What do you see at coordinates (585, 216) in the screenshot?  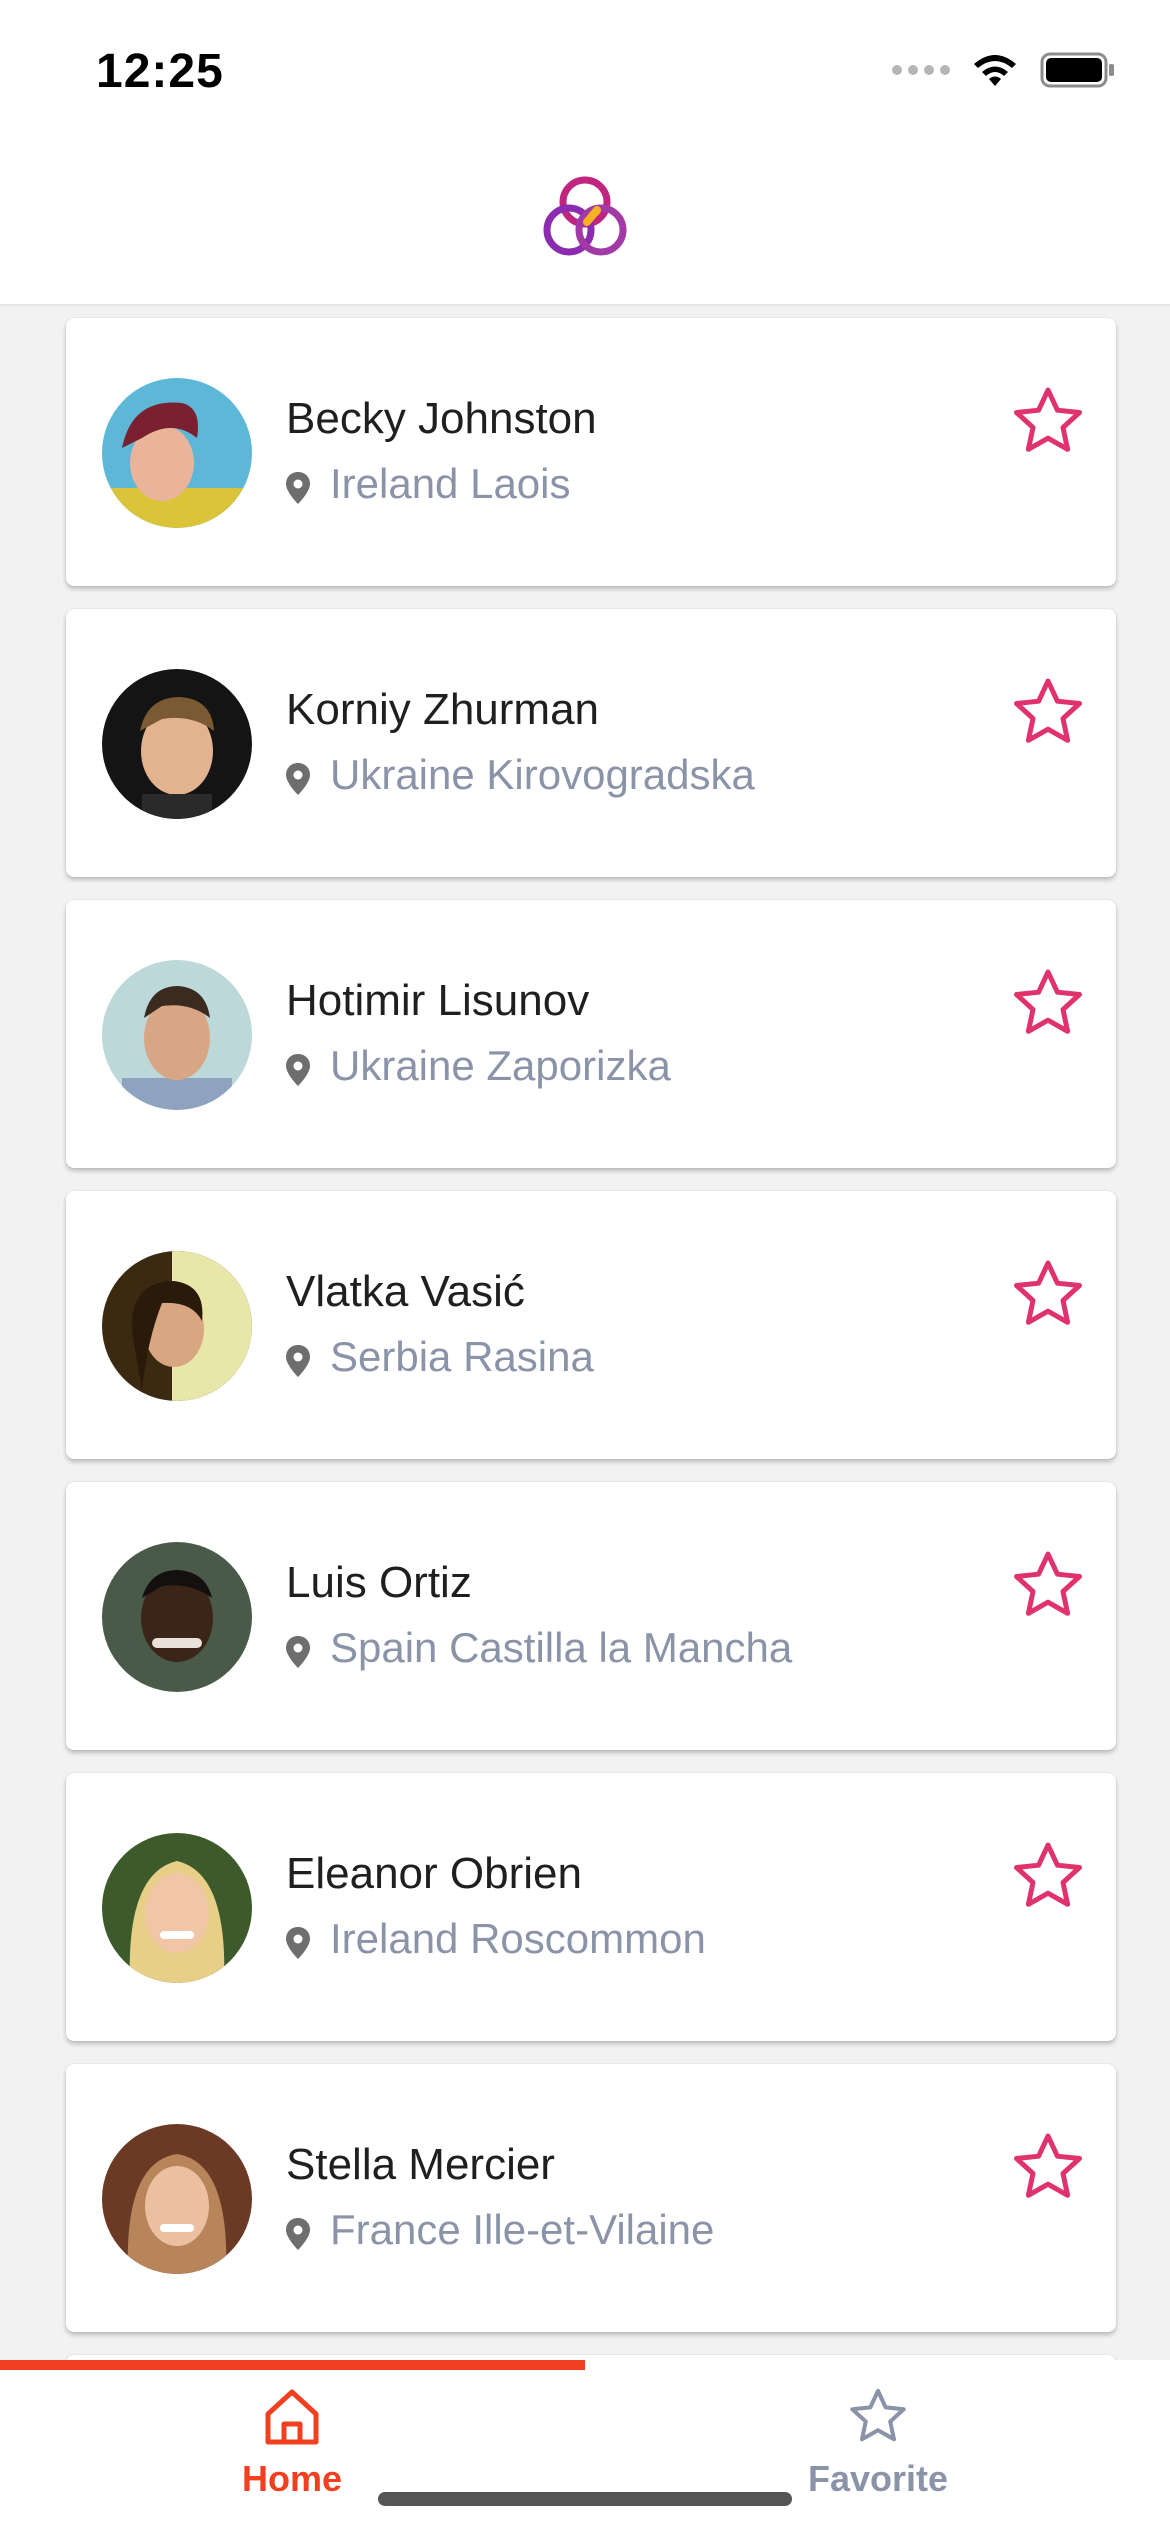 I see `three-rings-logo-icon` at bounding box center [585, 216].